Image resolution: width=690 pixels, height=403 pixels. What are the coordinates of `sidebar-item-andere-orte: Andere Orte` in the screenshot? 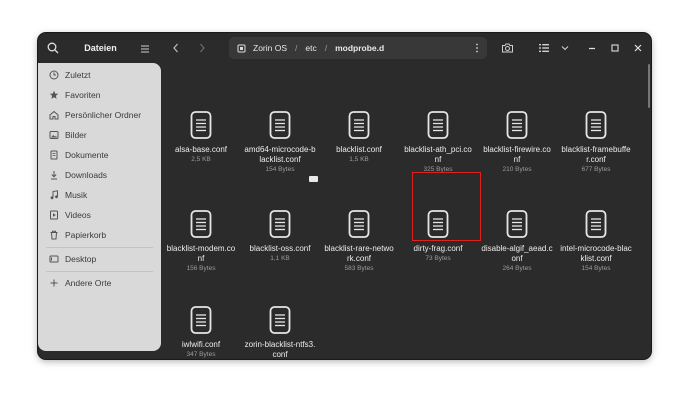 It's located at (99, 283).